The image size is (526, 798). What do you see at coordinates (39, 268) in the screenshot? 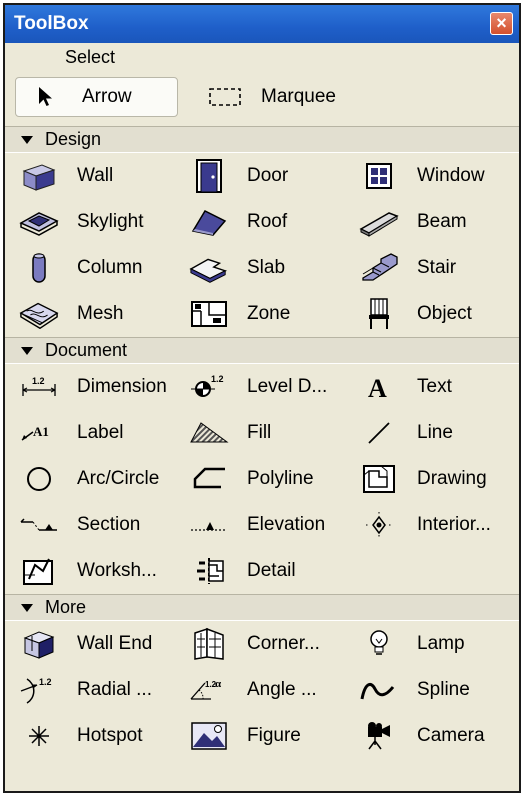
I see `column-icon` at bounding box center [39, 268].